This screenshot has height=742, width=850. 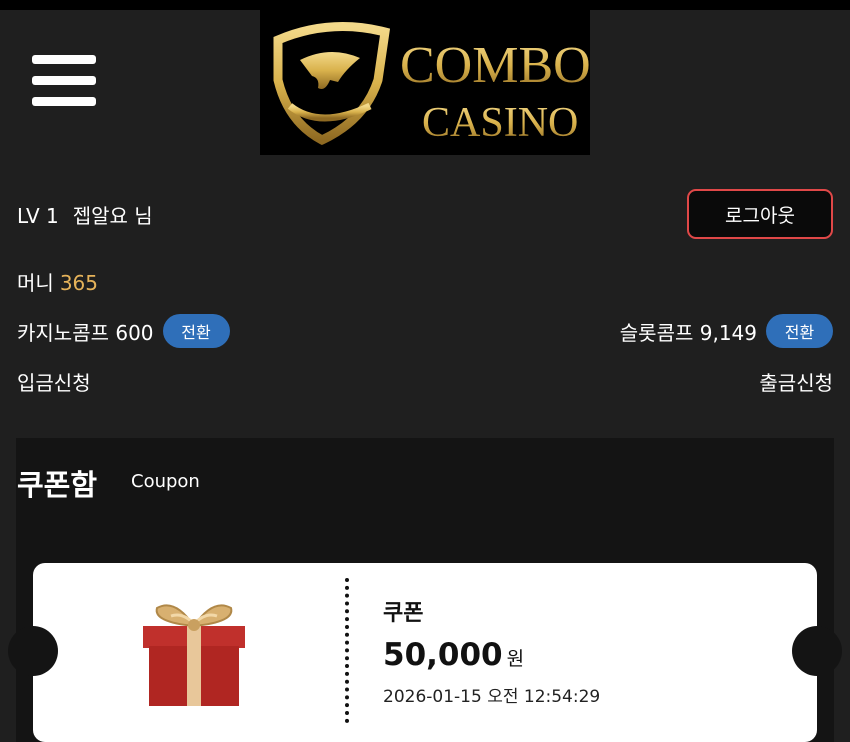 I want to click on casino-comp: 카지노콤프 600 전환, so click(x=123, y=331).